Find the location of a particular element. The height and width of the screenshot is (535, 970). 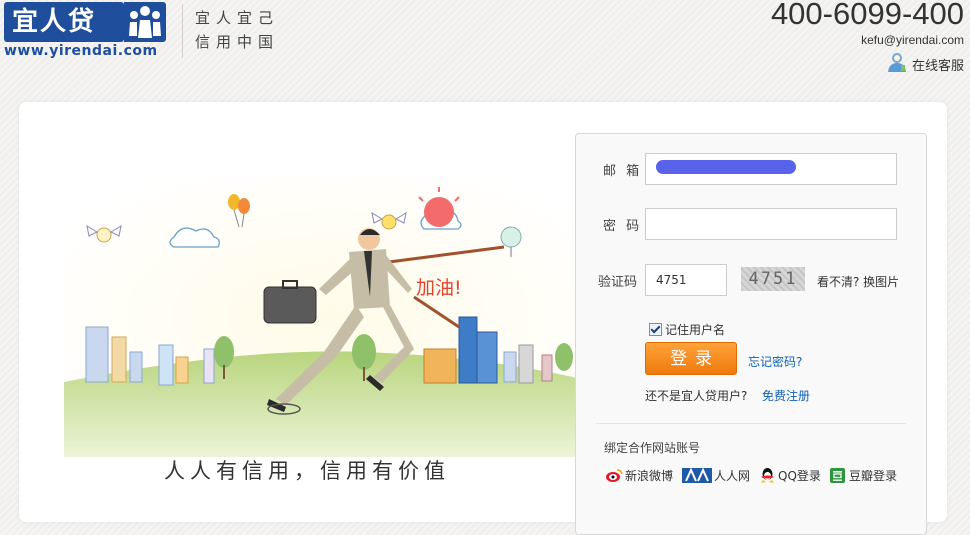

header-divider is located at coordinates (182, 31).